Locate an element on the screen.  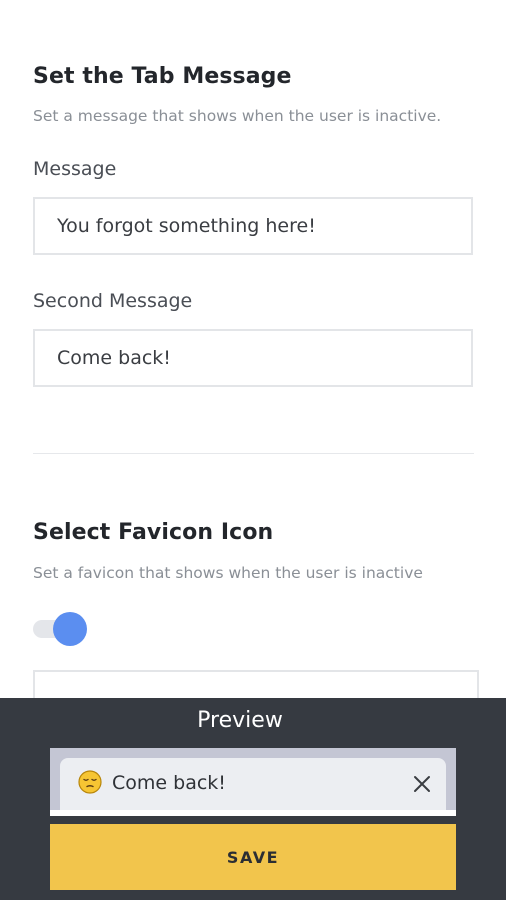
second-message-input is located at coordinates (253, 358).